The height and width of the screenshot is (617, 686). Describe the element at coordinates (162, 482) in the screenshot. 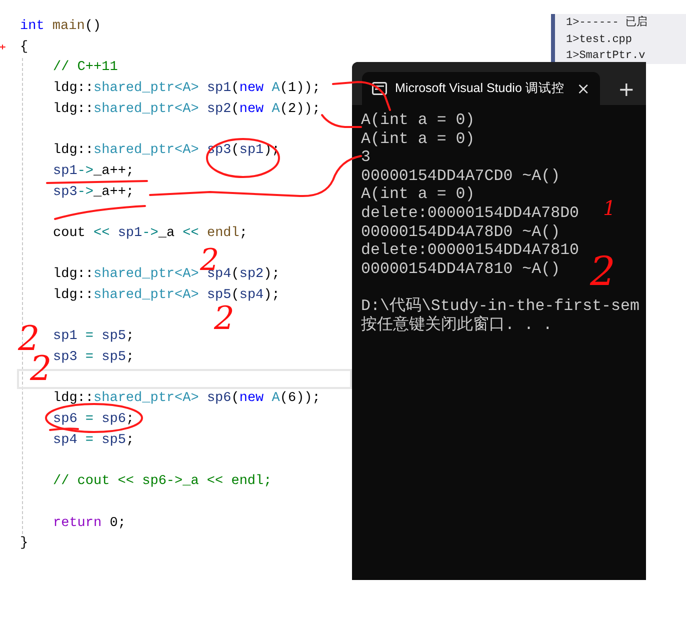

I see `code-line: // cout << sp6->_a << endl;` at that location.